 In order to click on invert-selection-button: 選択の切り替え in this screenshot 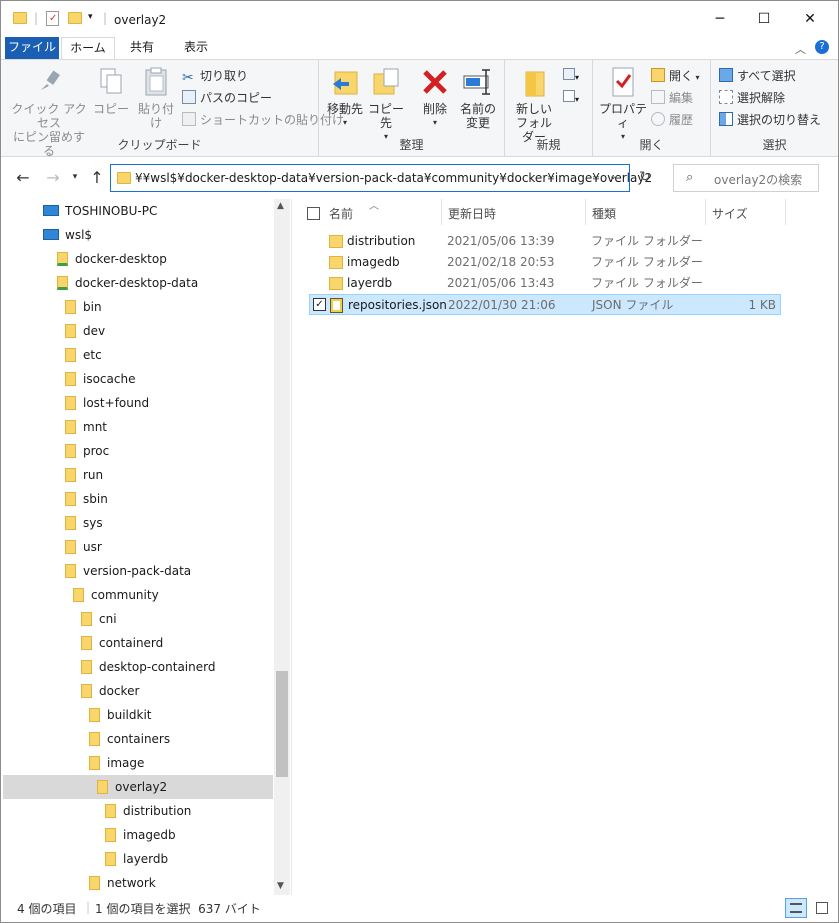, I will do `click(770, 120)`.